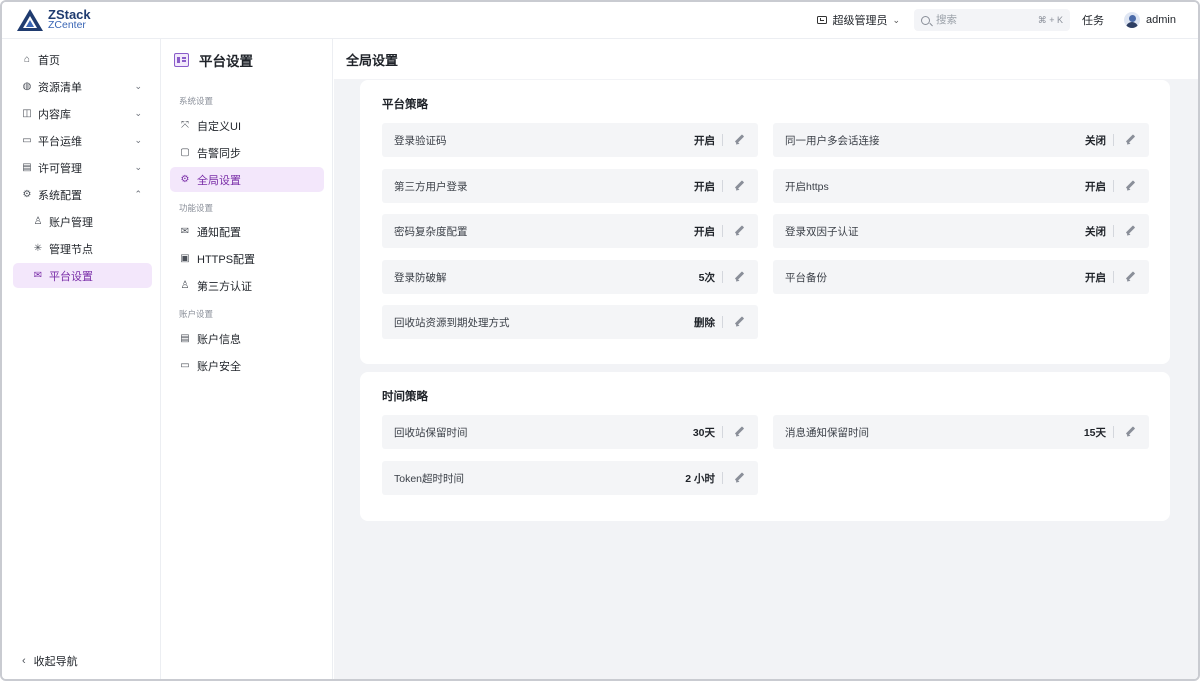 The height and width of the screenshot is (681, 1200). Describe the element at coordinates (961, 186) in the screenshot. I see `setting-row: 开启https 开启` at that location.